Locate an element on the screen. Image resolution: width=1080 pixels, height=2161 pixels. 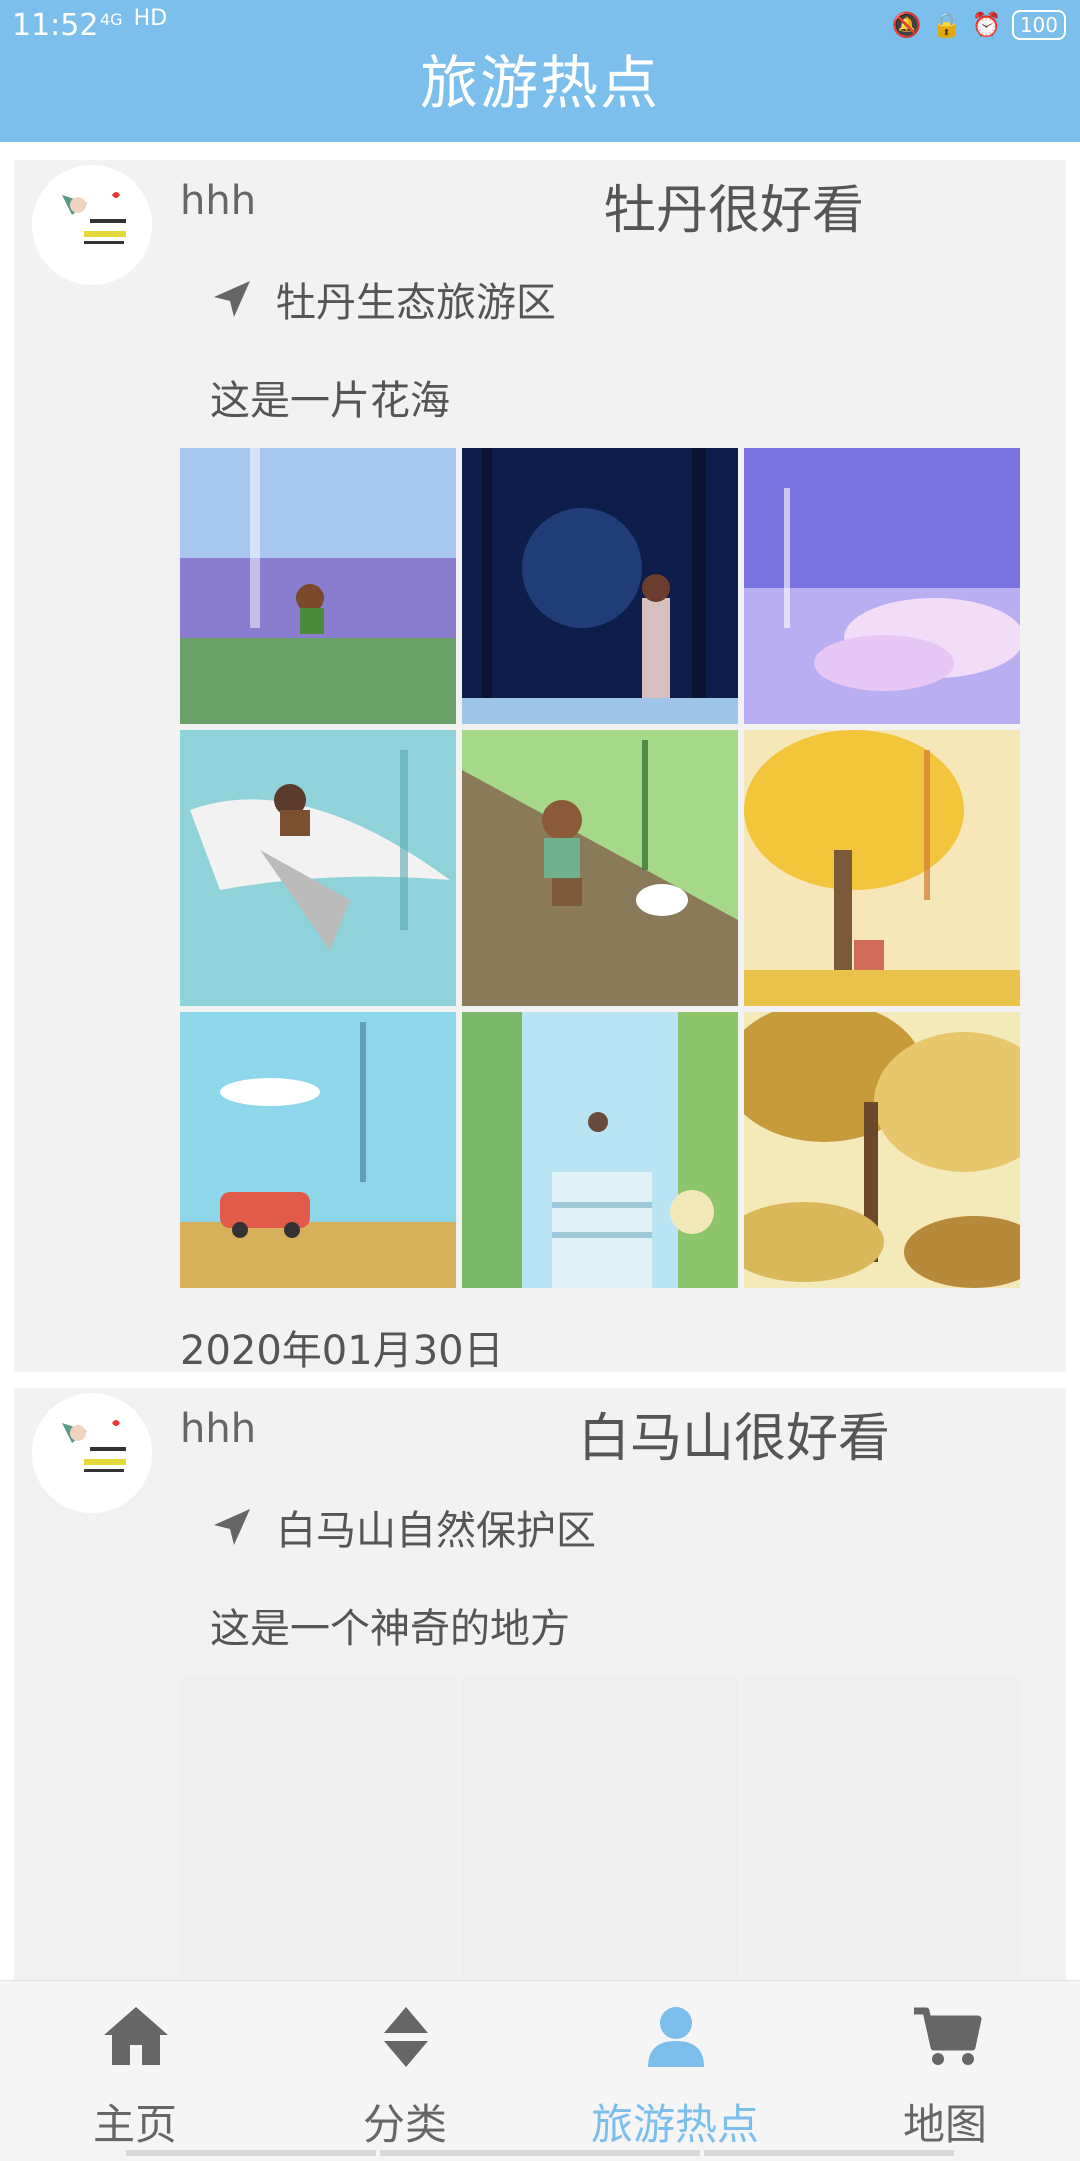
nav-item-home: 主页 is located at coordinates (135, 2071).